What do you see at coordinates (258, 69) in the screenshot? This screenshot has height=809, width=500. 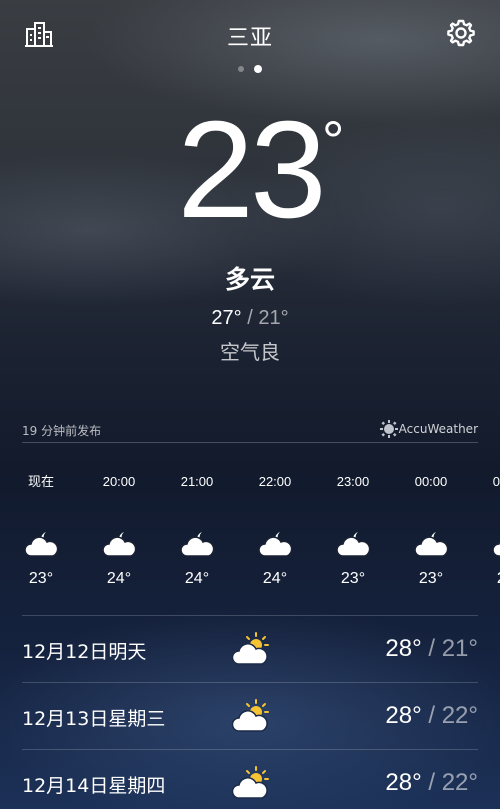 I see `page-dot-2-active` at bounding box center [258, 69].